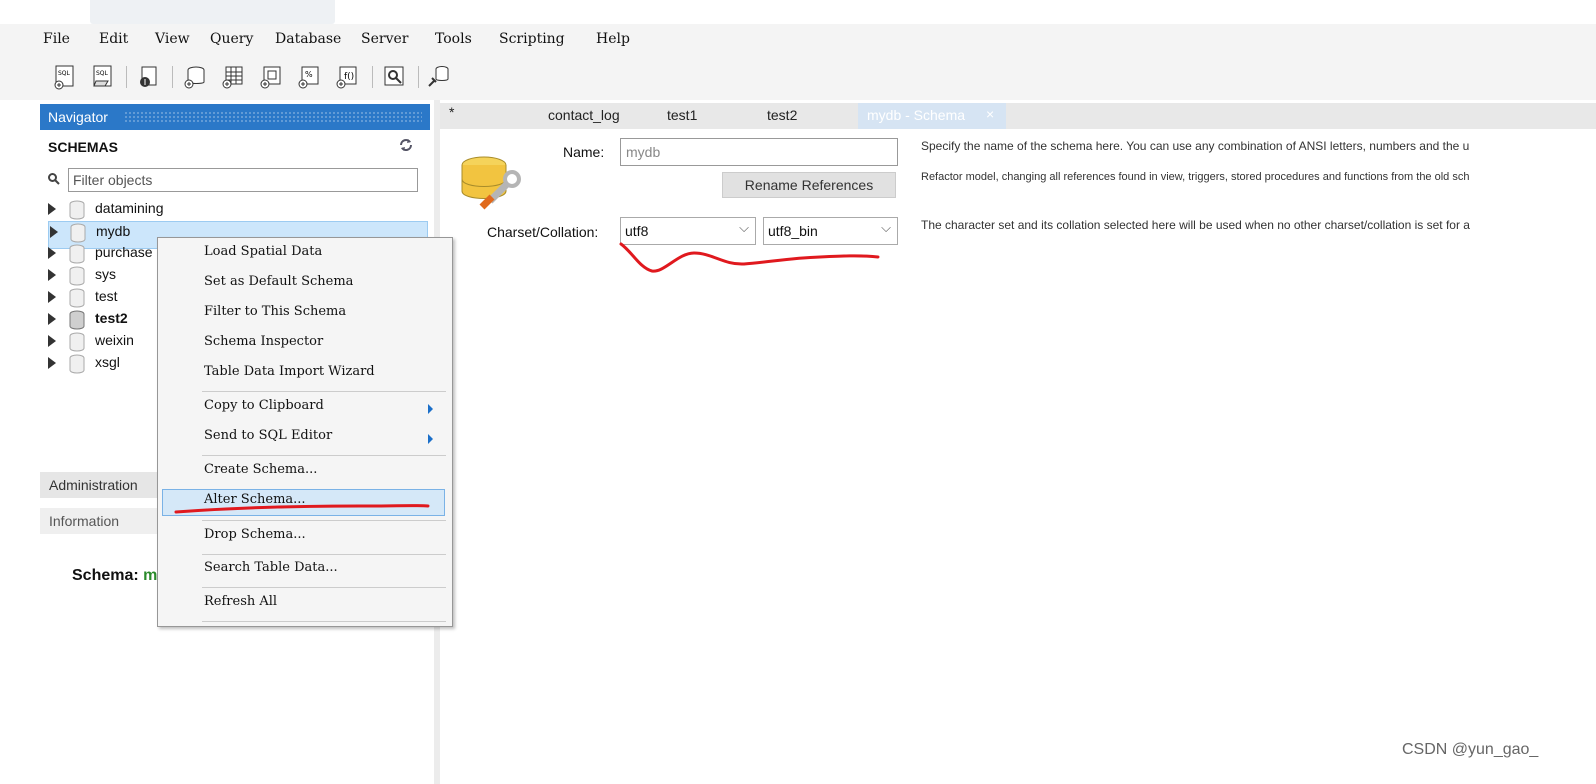 This screenshot has height=784, width=1596. Describe the element at coordinates (395, 77) in the screenshot. I see `search-data-icon` at that location.